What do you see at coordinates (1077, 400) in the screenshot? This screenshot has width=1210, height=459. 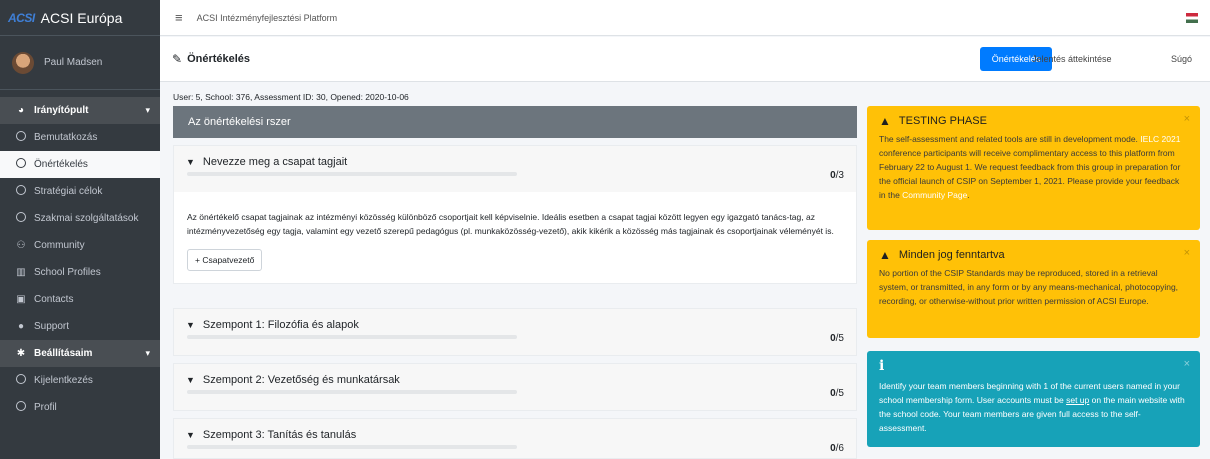 I see `set-up-link: set up` at bounding box center [1077, 400].